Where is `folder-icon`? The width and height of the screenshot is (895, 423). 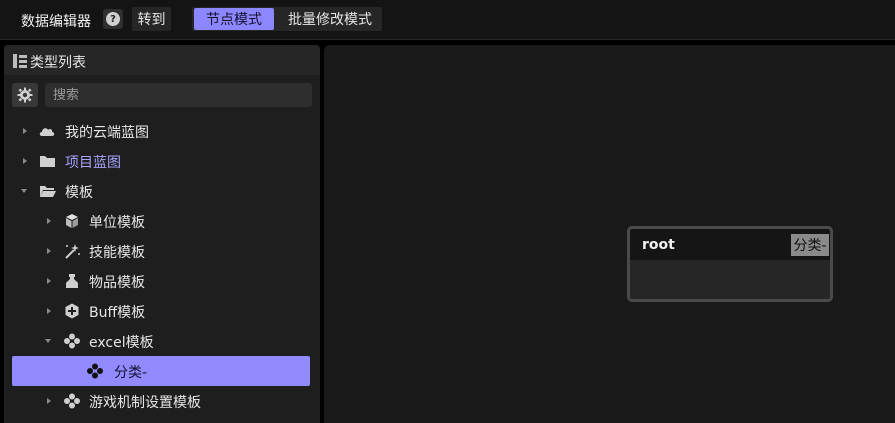 folder-icon is located at coordinates (47, 161).